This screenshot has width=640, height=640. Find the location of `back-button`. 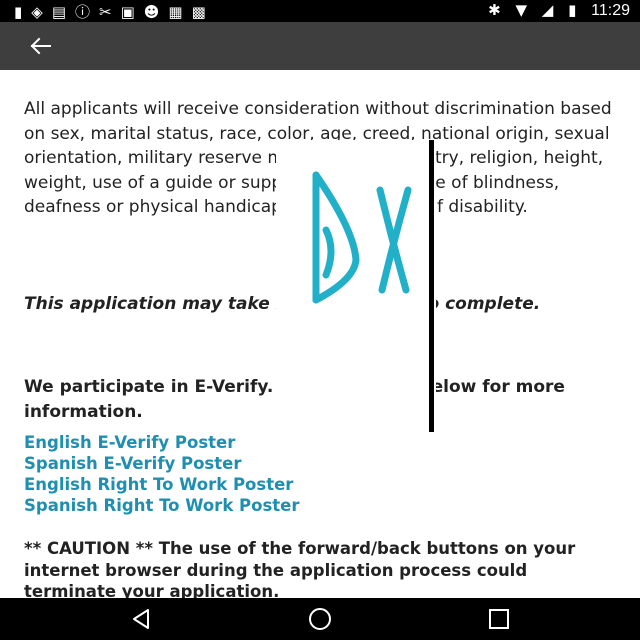

back-button is located at coordinates (44, 46).